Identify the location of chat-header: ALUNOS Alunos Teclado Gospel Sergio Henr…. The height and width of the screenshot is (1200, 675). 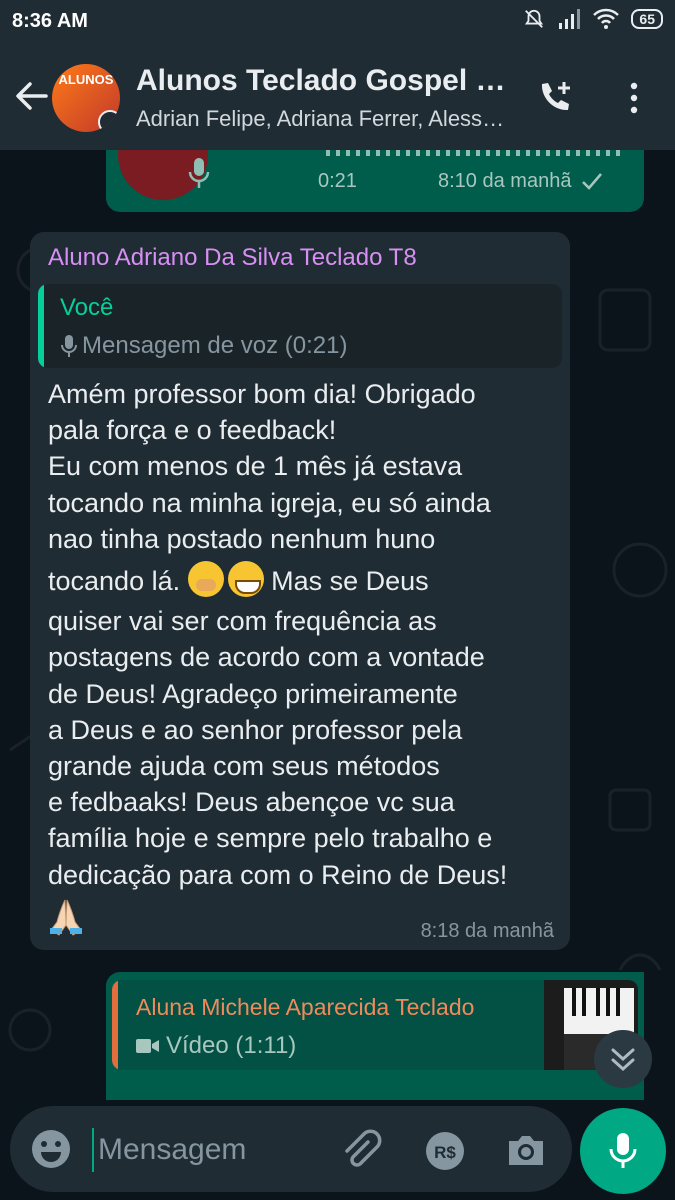
(337, 97).